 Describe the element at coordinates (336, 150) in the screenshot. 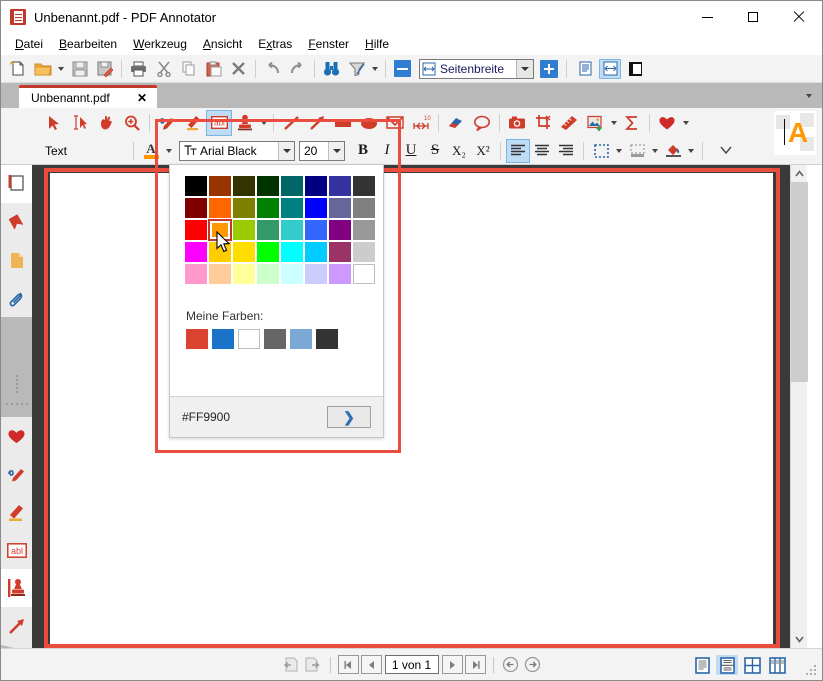

I see `font-size-dropdown-arrow` at that location.